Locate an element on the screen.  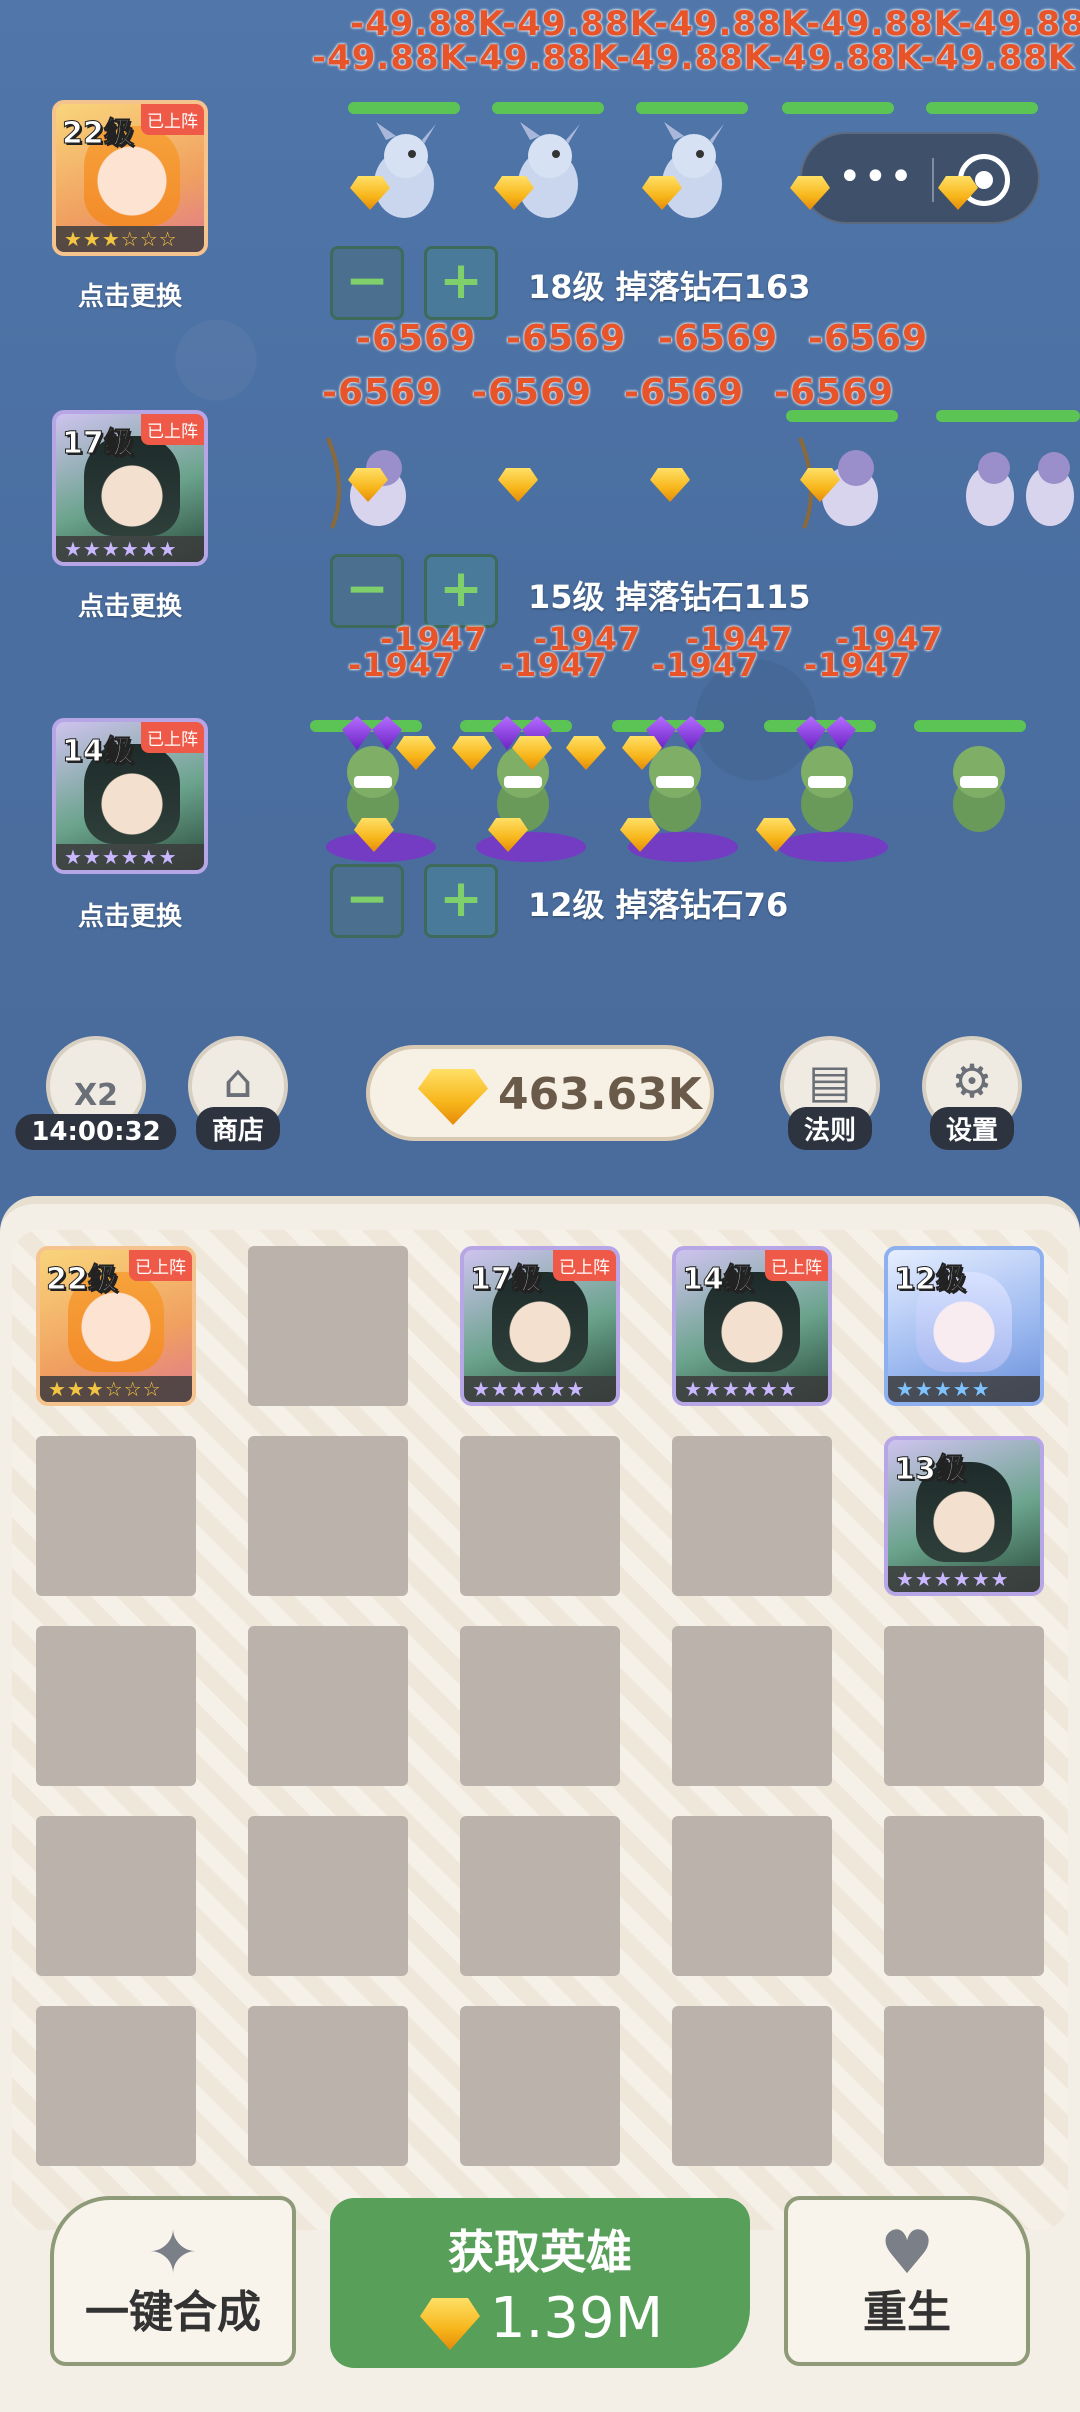
lane3-minus-button: − is located at coordinates (367, 901).